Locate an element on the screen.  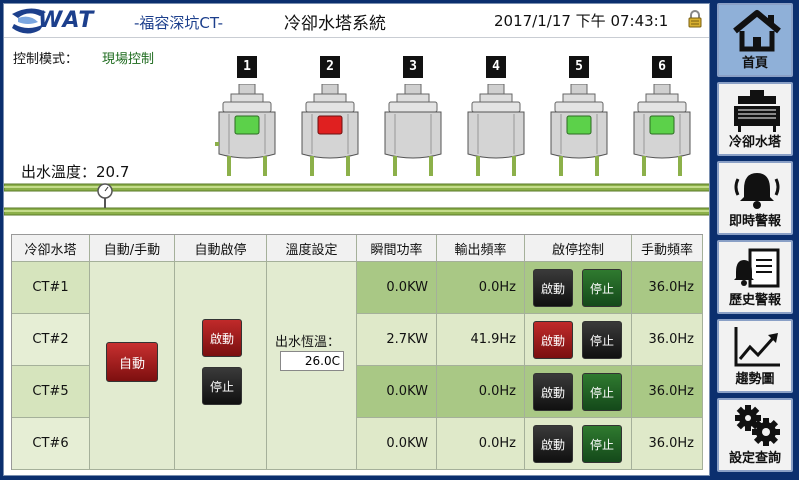
cooling-tower-1: 1 is located at coordinates (247, 116).